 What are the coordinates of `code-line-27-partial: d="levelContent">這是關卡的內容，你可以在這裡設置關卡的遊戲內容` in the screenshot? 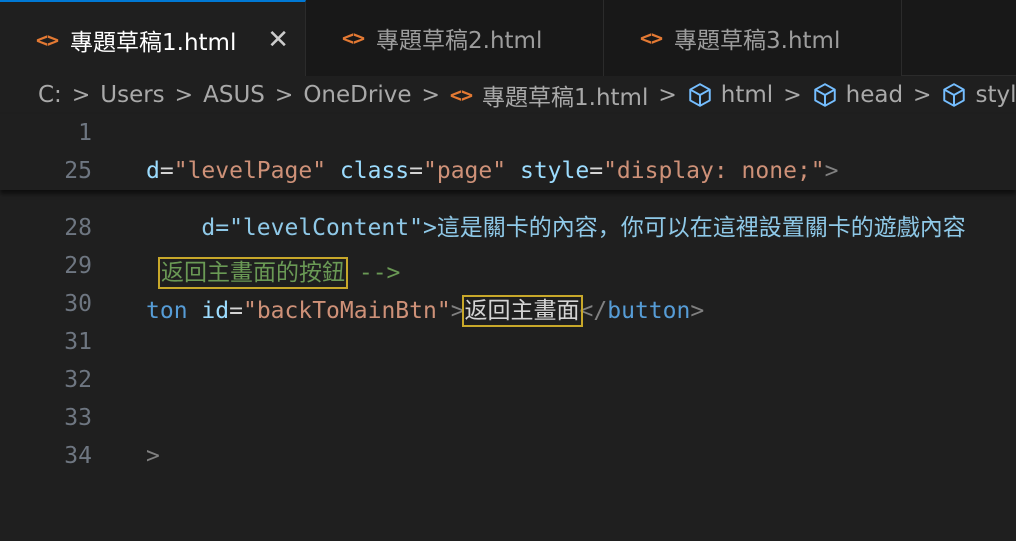 It's located at (556, 225).